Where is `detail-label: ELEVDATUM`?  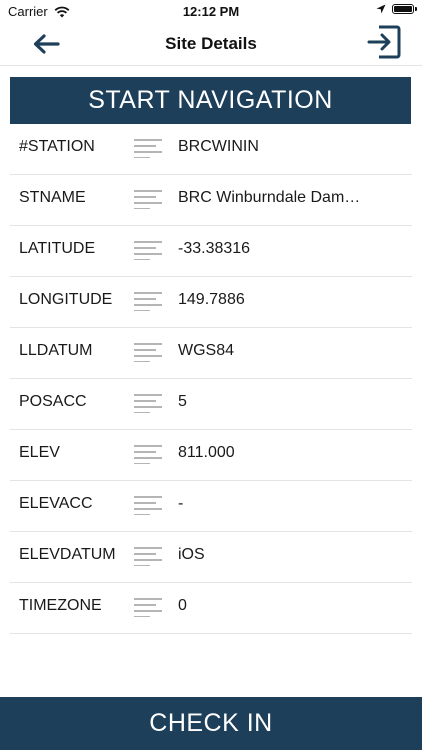 detail-label: ELEVDATUM is located at coordinates (67, 554).